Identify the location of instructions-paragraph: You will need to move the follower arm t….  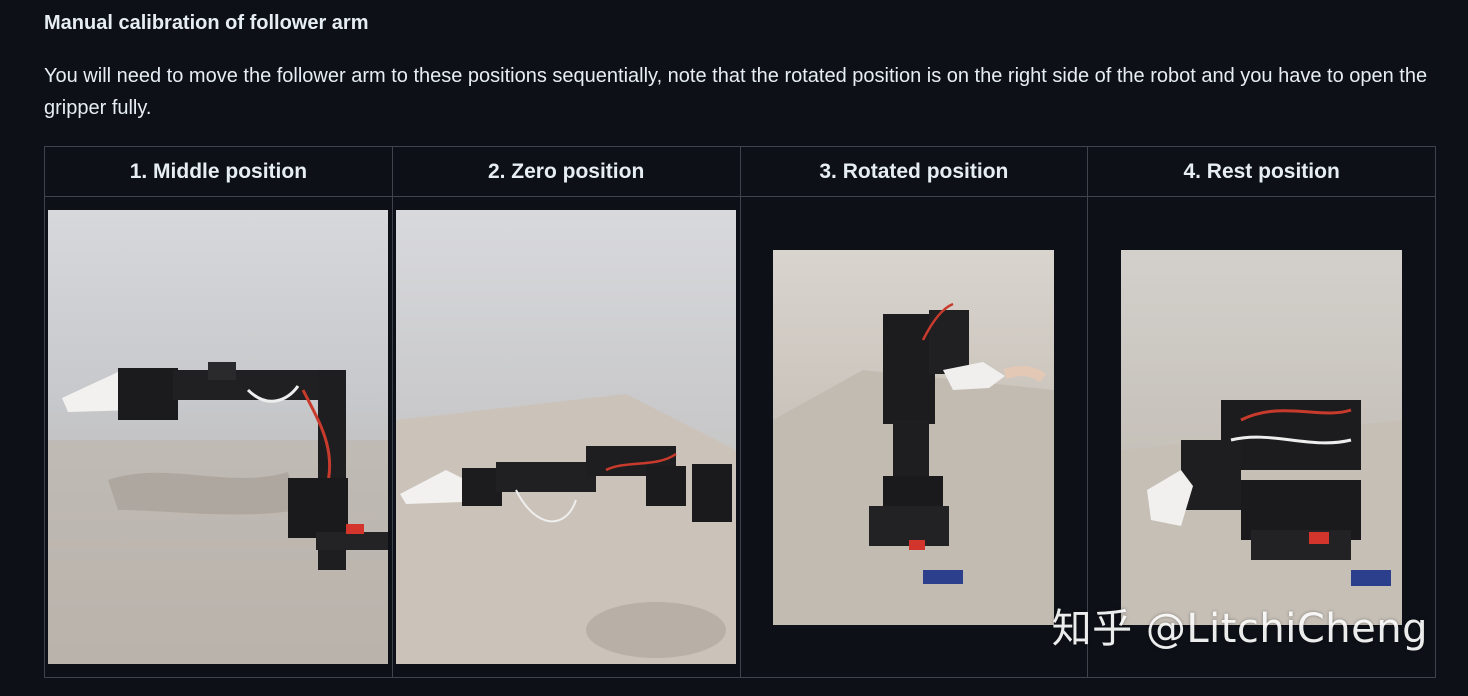
(736, 92).